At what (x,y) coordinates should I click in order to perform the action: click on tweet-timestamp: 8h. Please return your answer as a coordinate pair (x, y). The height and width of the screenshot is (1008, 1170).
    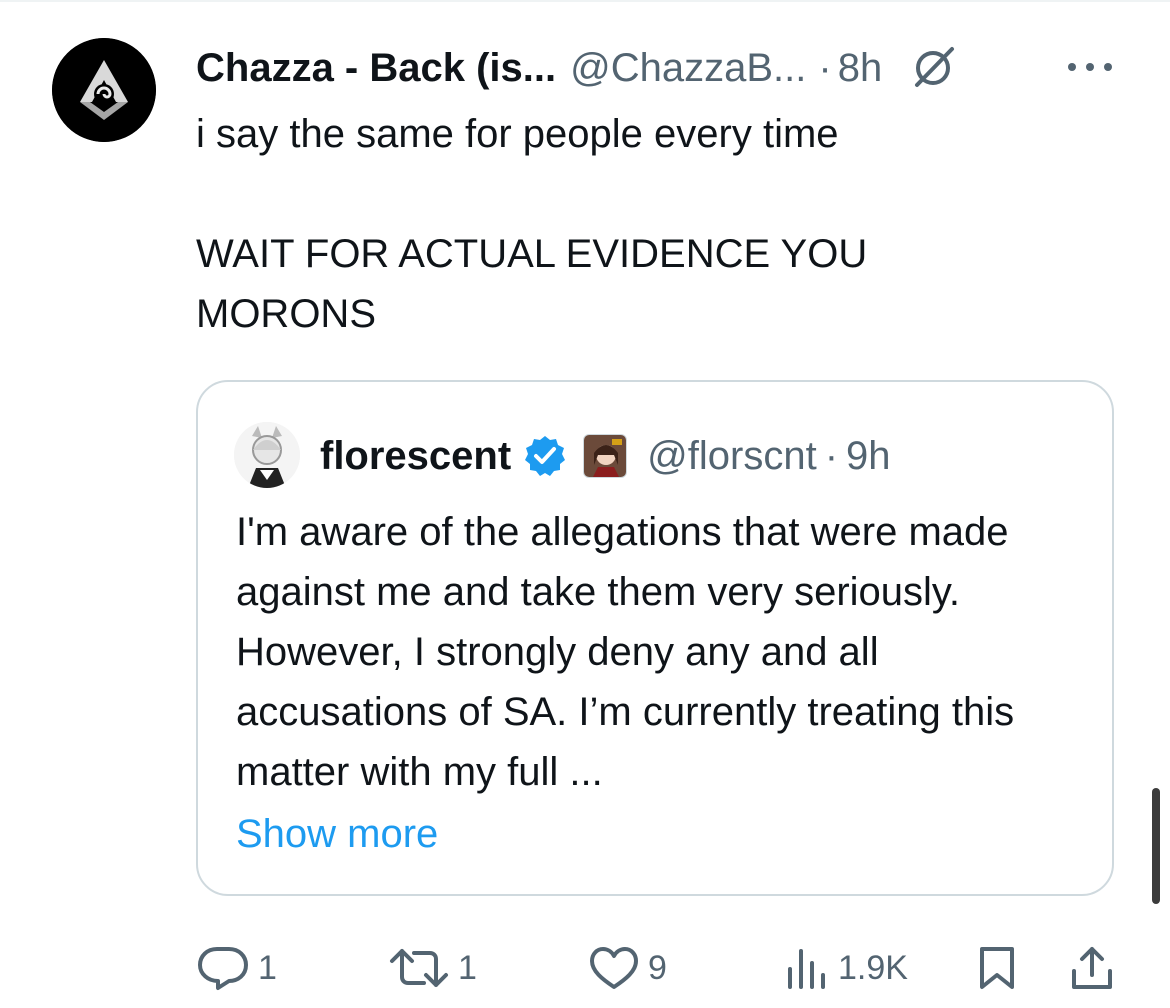
    Looking at the image, I should click on (860, 68).